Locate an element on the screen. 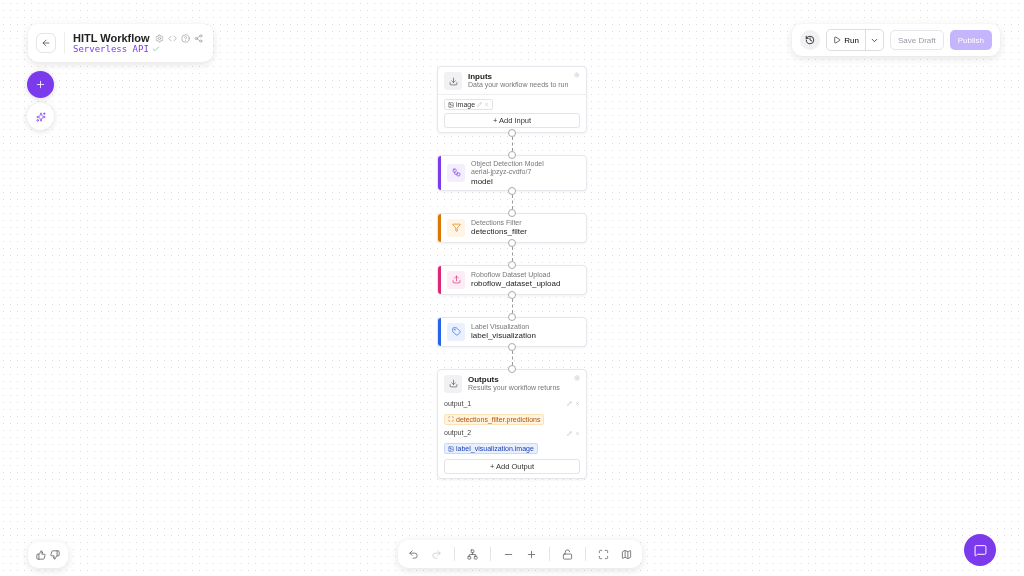  workflow-subtitle: Serverless API is located at coordinates (111, 49).